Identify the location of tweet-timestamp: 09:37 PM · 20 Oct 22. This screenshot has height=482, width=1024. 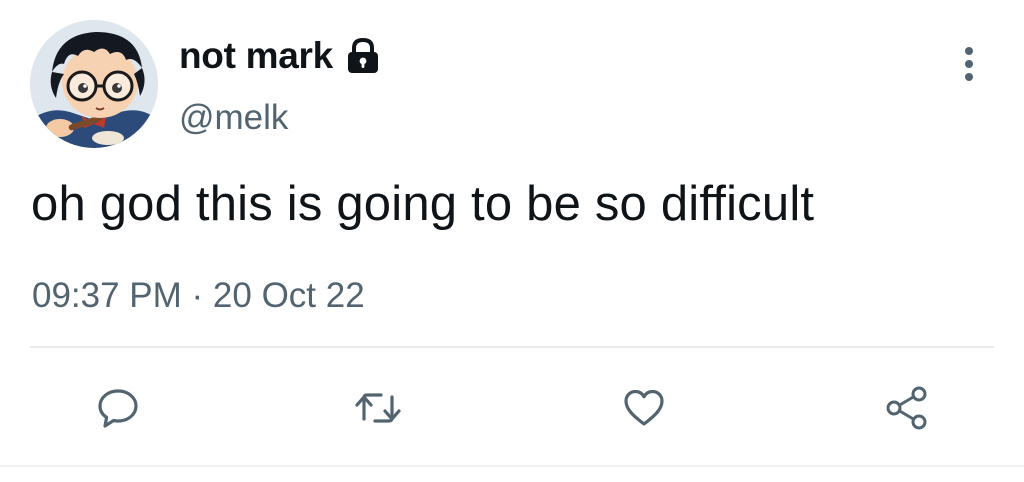
(198, 296).